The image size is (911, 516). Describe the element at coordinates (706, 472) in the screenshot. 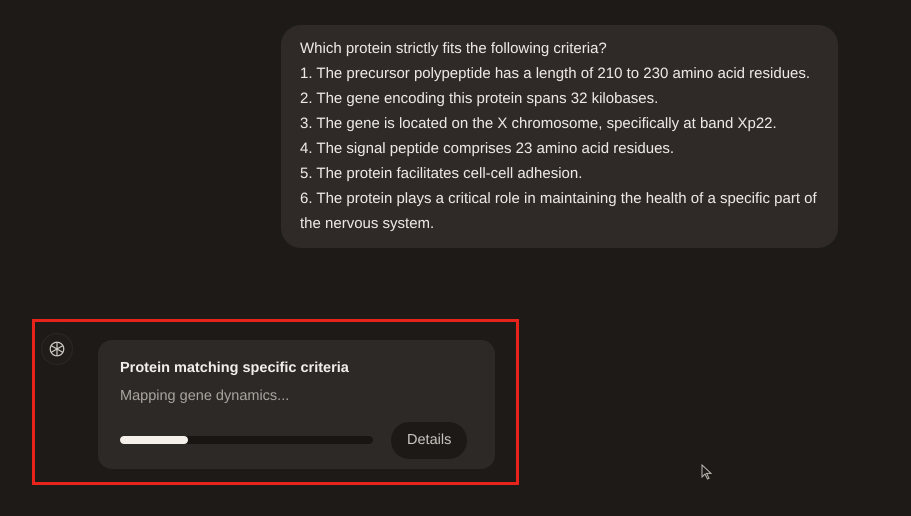

I see `cursor-icon` at that location.